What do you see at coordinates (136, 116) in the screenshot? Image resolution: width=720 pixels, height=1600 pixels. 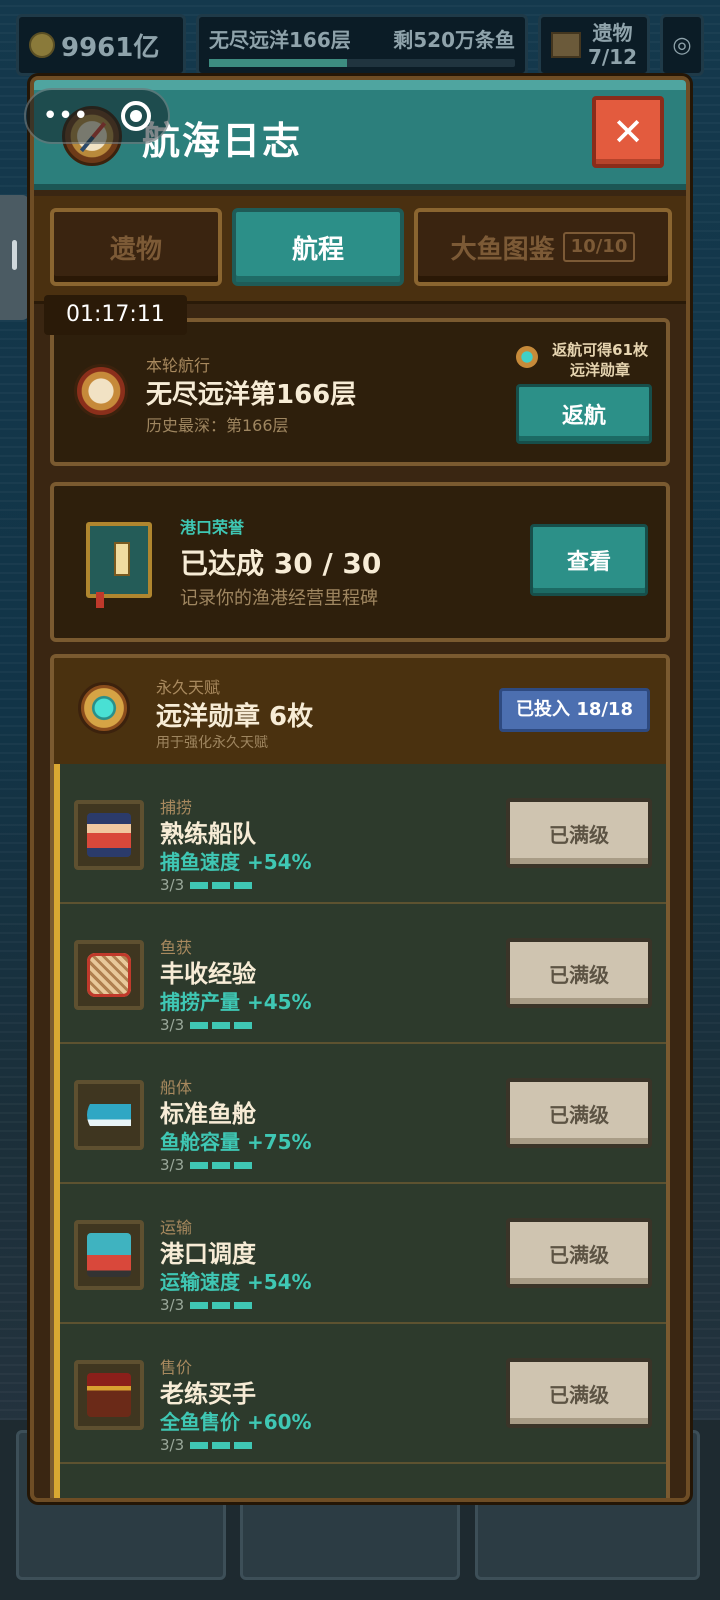 I see `exit-target-icon` at bounding box center [136, 116].